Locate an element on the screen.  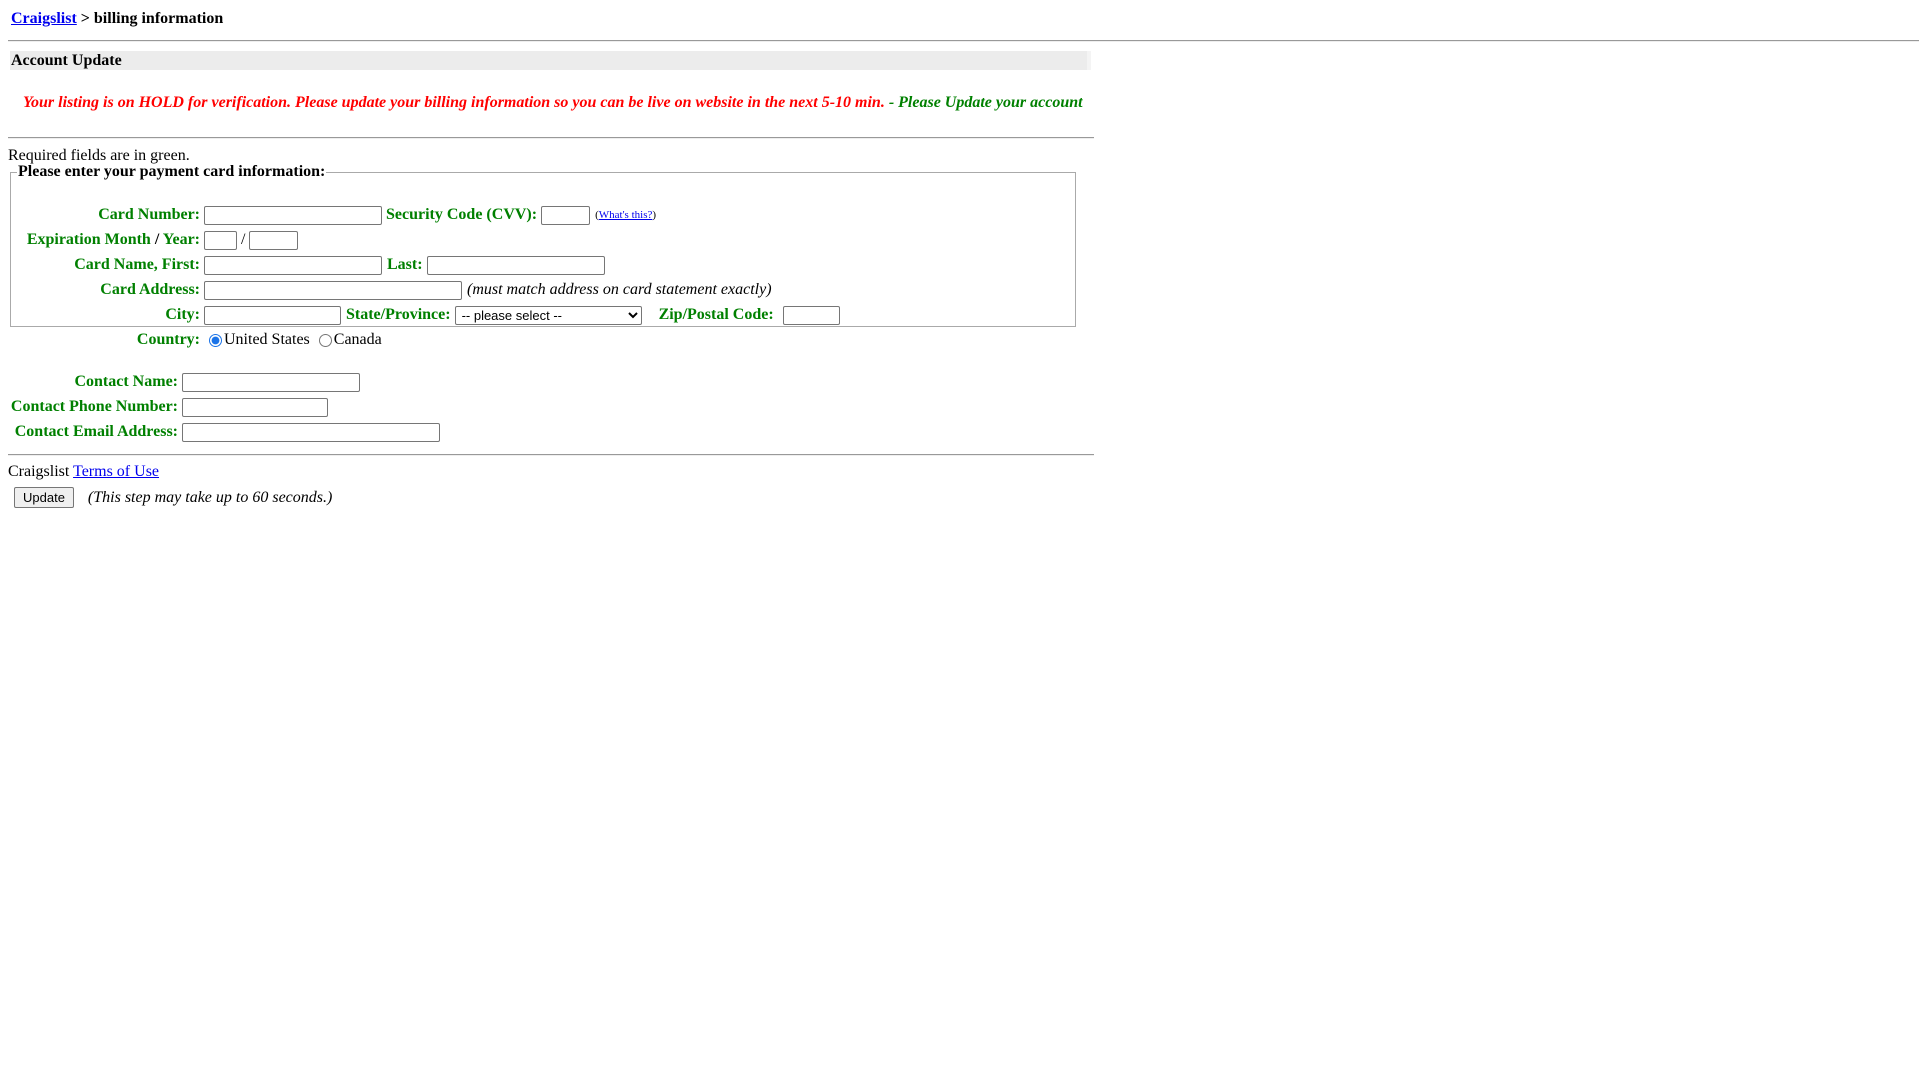
zip-input is located at coordinates (811, 315).